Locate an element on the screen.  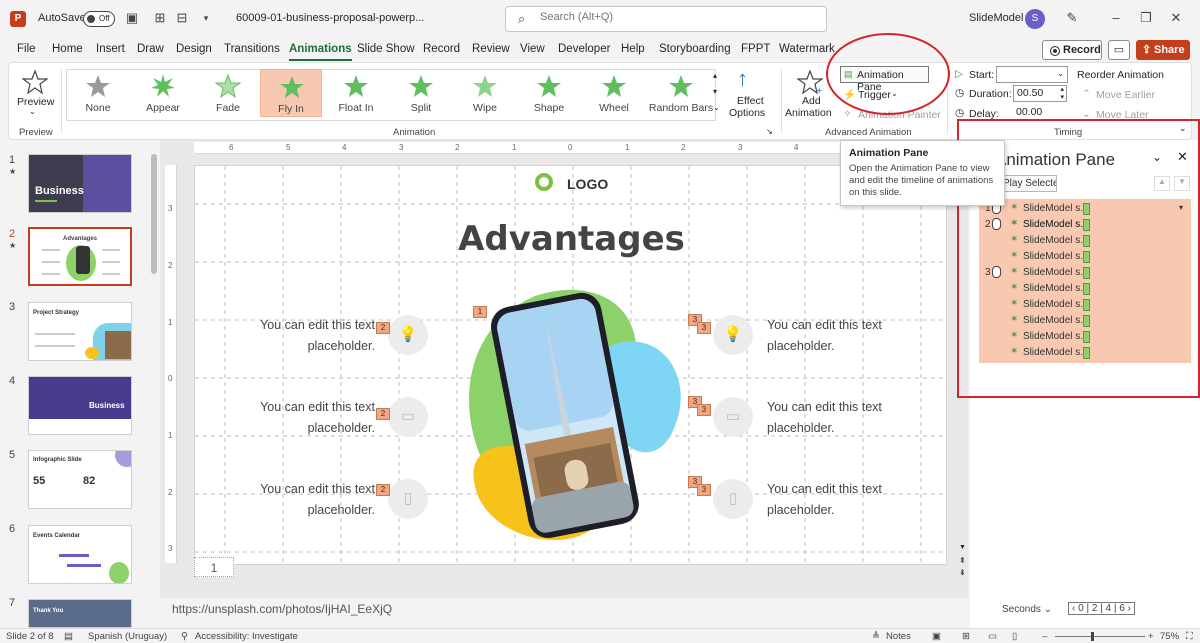
save-icon: ▣ is located at coordinates (132, 18).